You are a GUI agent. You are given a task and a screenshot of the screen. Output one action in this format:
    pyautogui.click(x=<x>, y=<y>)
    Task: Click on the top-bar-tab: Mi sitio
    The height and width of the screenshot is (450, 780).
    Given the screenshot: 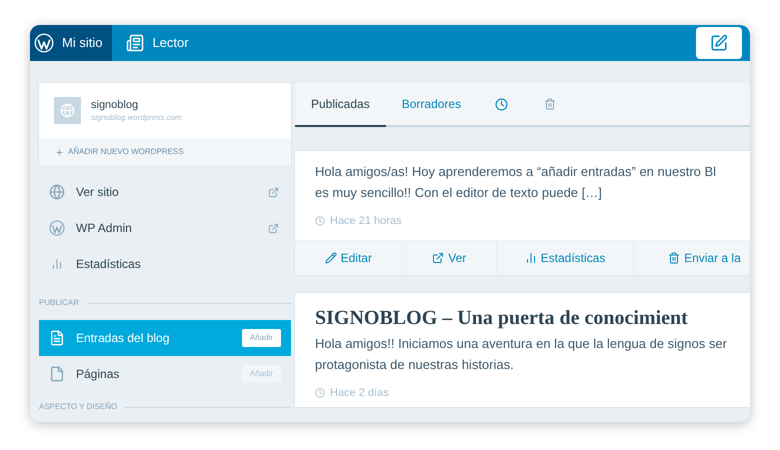 What is the action you would take?
    pyautogui.click(x=71, y=43)
    